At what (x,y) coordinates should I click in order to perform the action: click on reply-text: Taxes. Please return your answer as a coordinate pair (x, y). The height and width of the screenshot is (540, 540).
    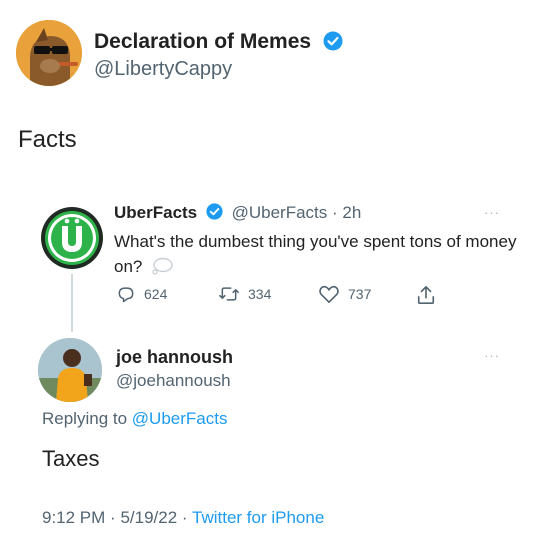
    Looking at the image, I should click on (71, 458).